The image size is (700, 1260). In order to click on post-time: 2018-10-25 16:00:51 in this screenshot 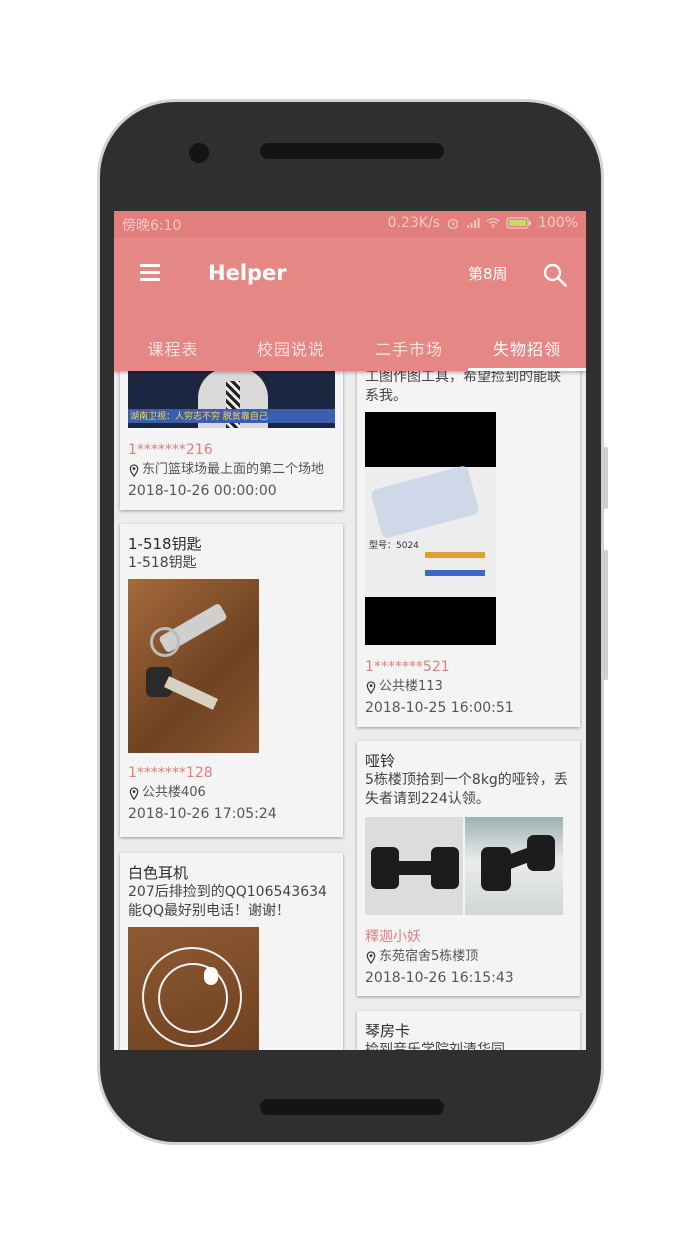, I will do `click(439, 708)`.